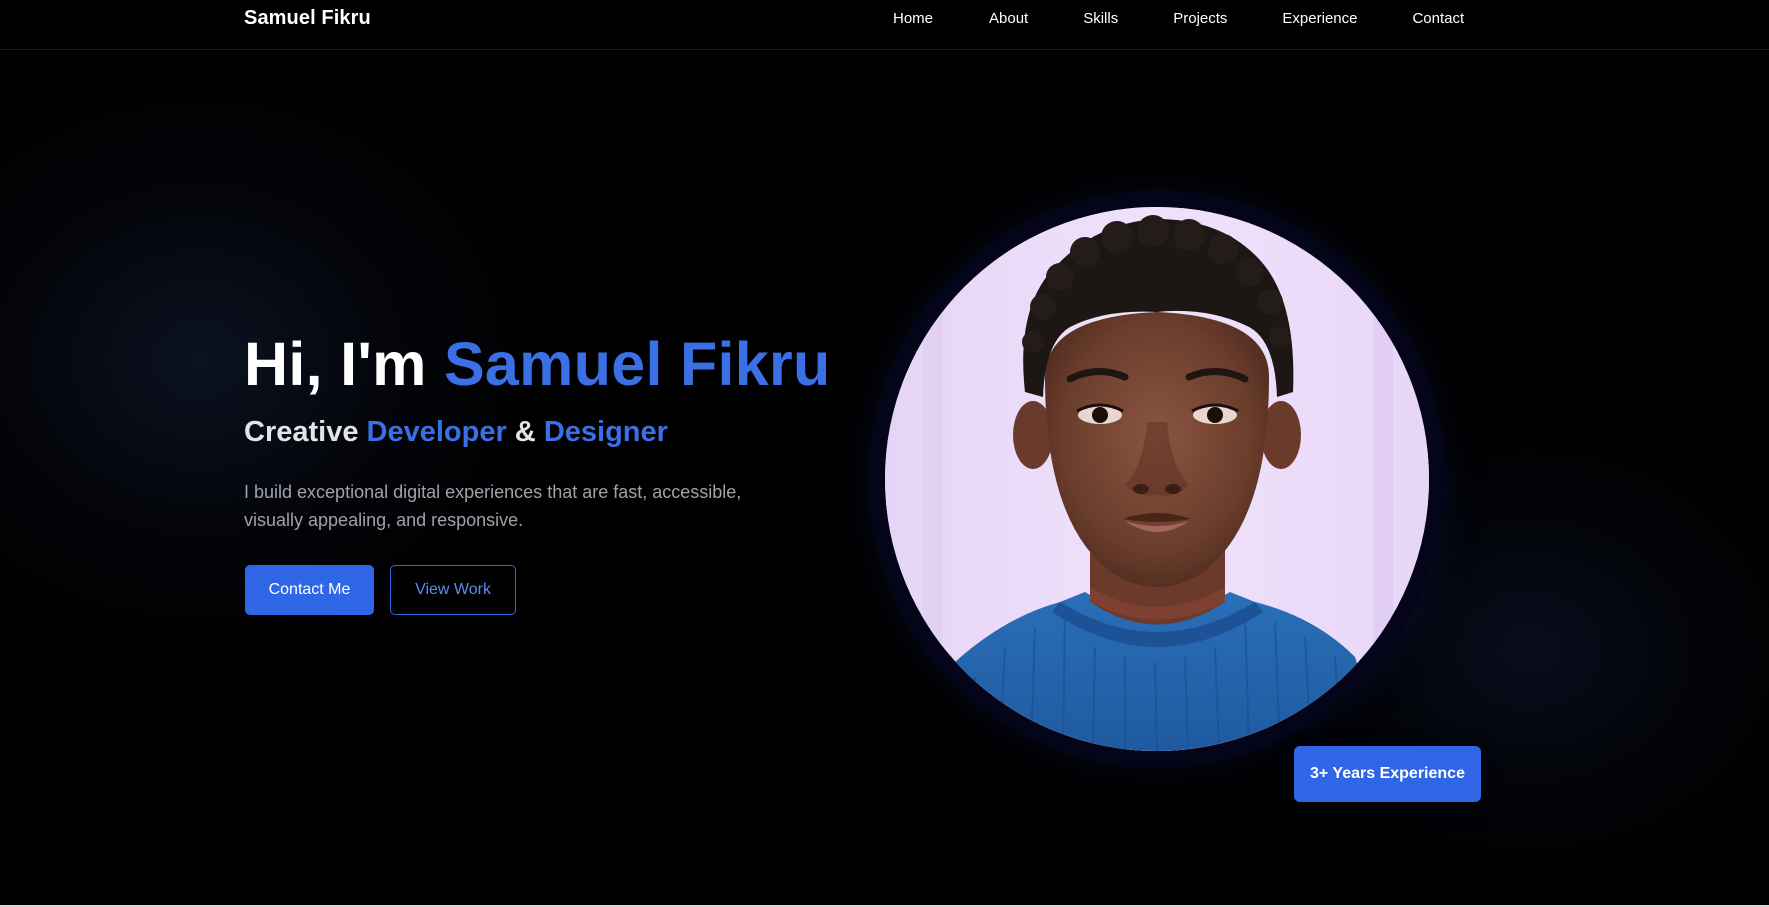  I want to click on nav-link-contact: Contact, so click(1438, 18).